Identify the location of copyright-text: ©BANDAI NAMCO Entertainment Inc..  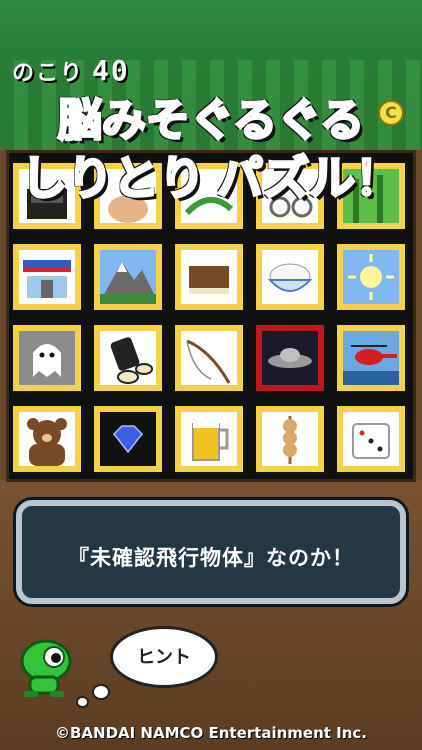
(211, 733).